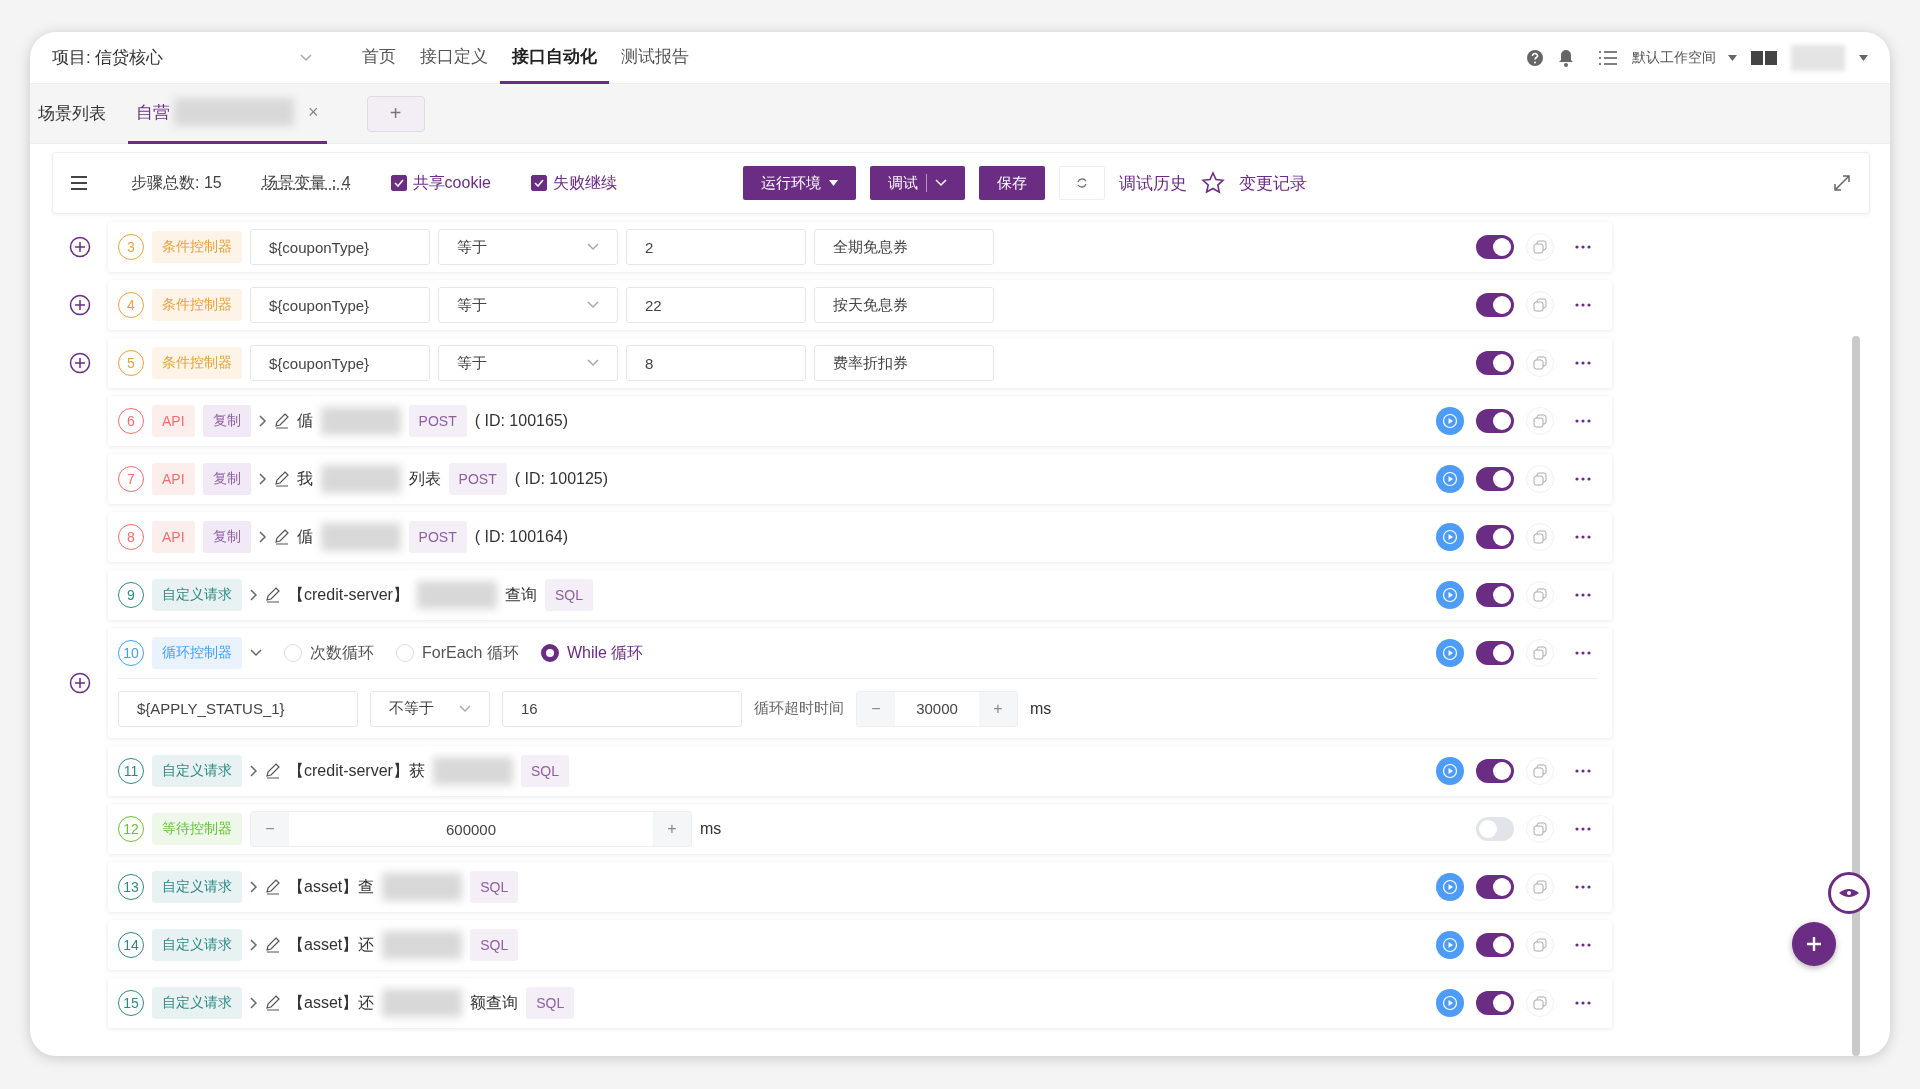 The width and height of the screenshot is (1920, 1089). Describe the element at coordinates (1041, 708) in the screenshot. I see `unit-label: ms` at that location.